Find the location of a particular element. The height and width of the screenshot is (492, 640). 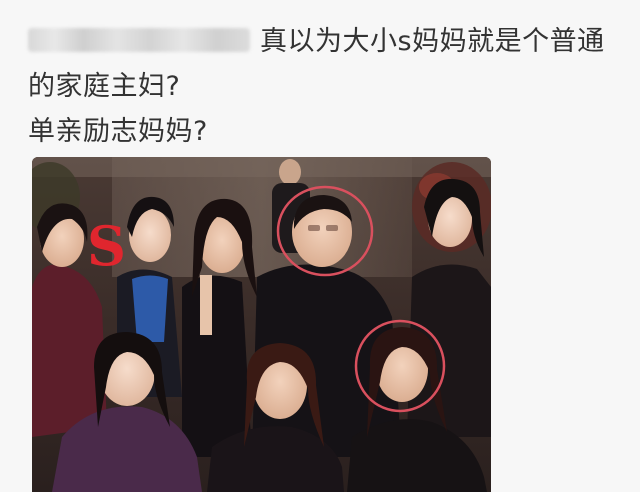

post-text-line-2: 的家庭主妇? is located at coordinates (104, 86).